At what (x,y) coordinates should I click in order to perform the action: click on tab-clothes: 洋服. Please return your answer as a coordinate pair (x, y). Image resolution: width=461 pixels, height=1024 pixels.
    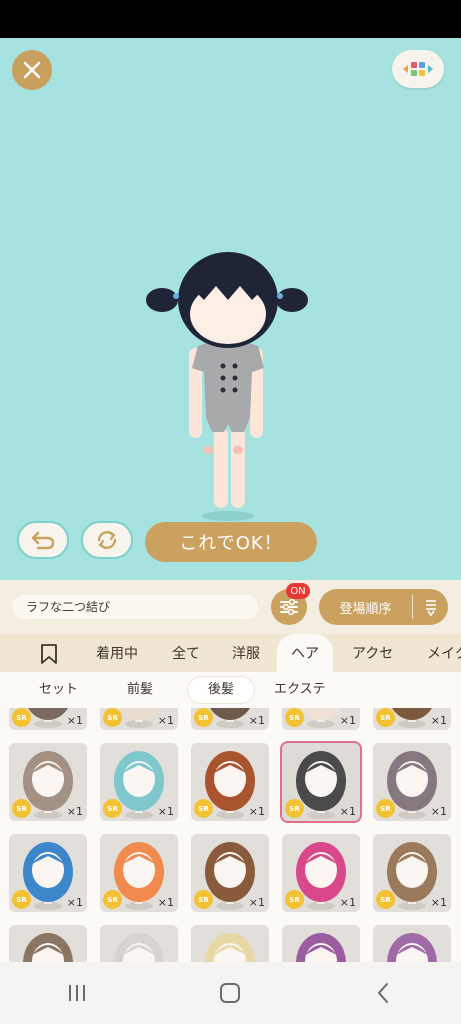
    Looking at the image, I should click on (246, 653).